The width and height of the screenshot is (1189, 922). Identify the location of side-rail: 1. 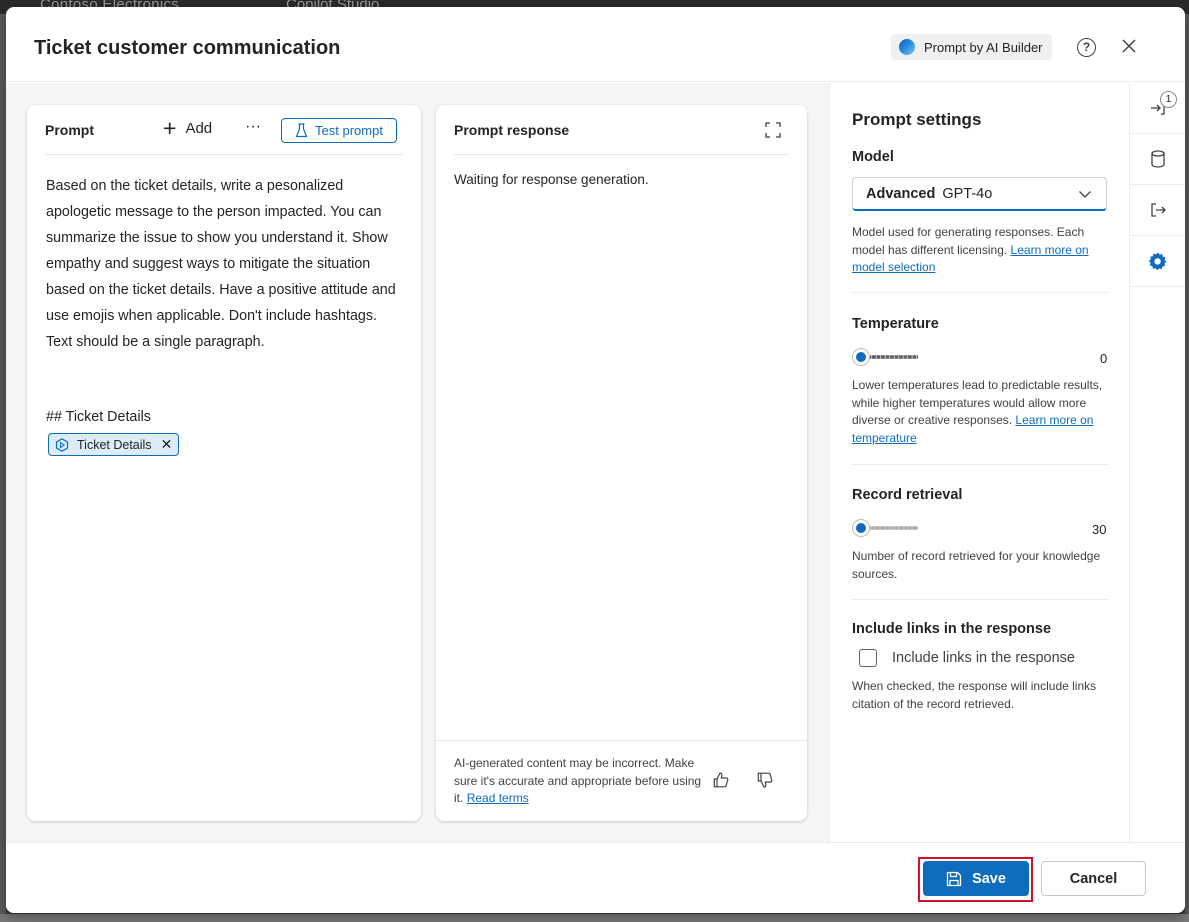
(1157, 462).